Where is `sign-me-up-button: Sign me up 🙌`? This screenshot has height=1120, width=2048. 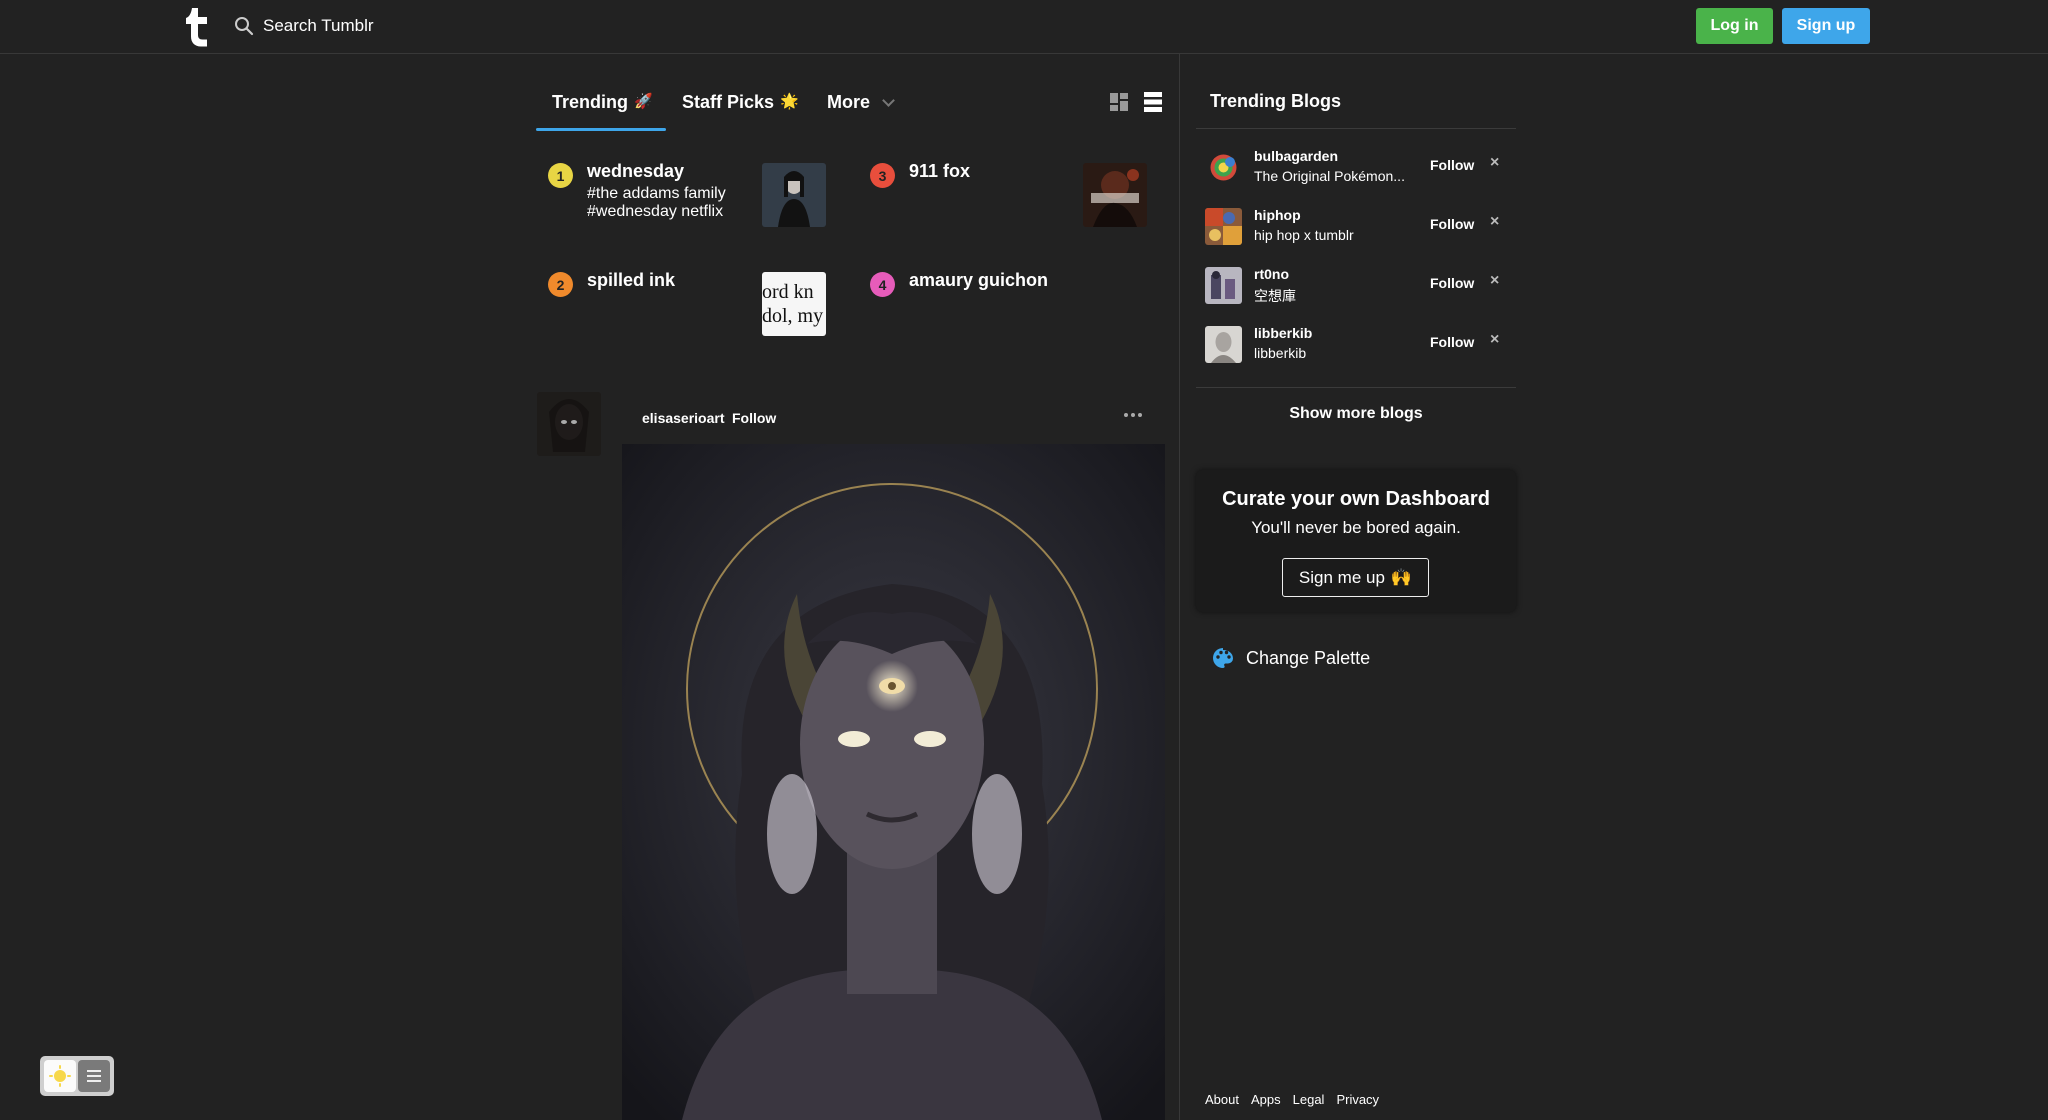 sign-me-up-button: Sign me up 🙌 is located at coordinates (1355, 577).